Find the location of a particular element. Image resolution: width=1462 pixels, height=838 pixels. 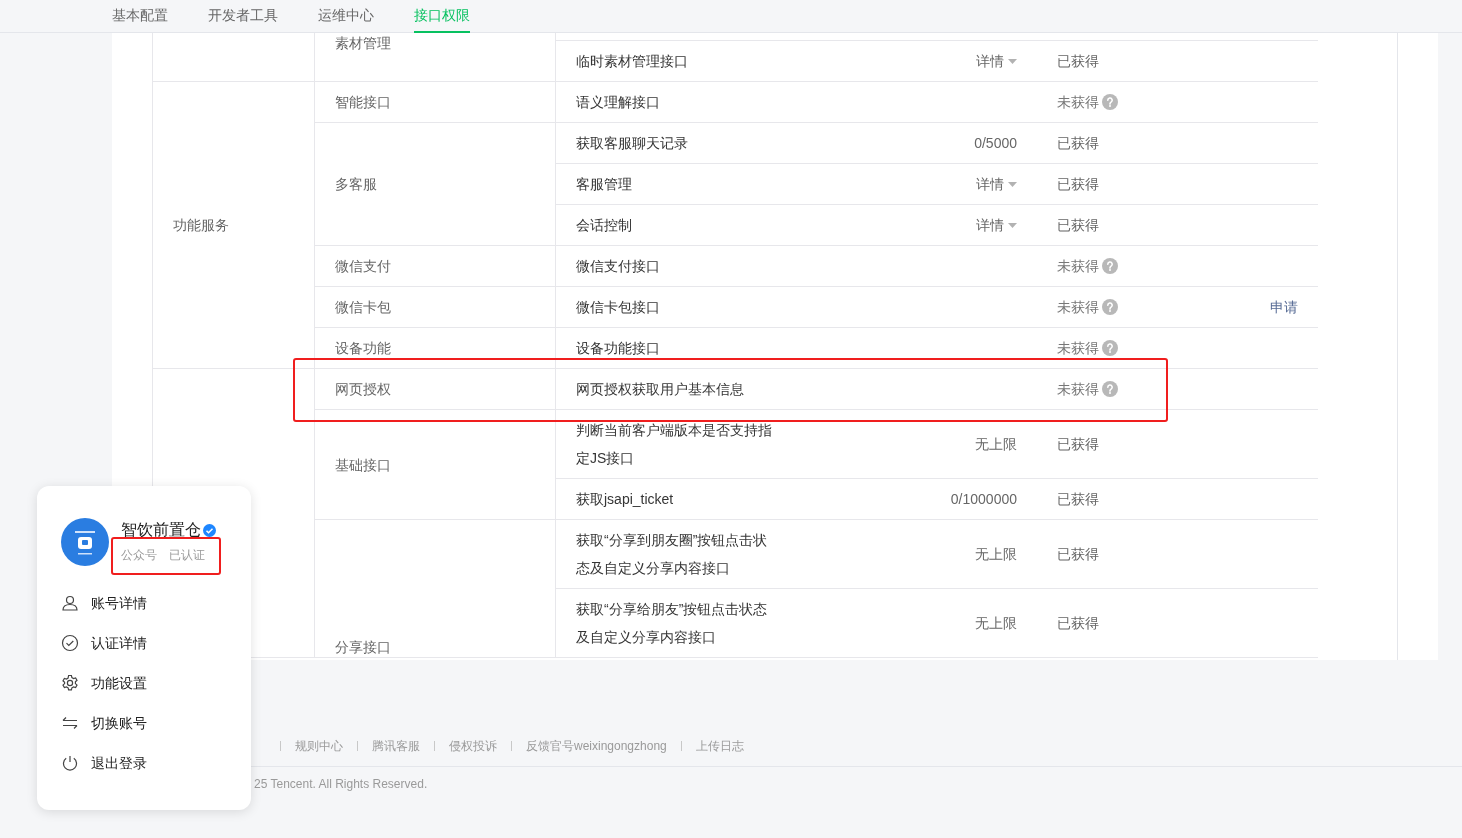

user-icon is located at coordinates (70, 603).